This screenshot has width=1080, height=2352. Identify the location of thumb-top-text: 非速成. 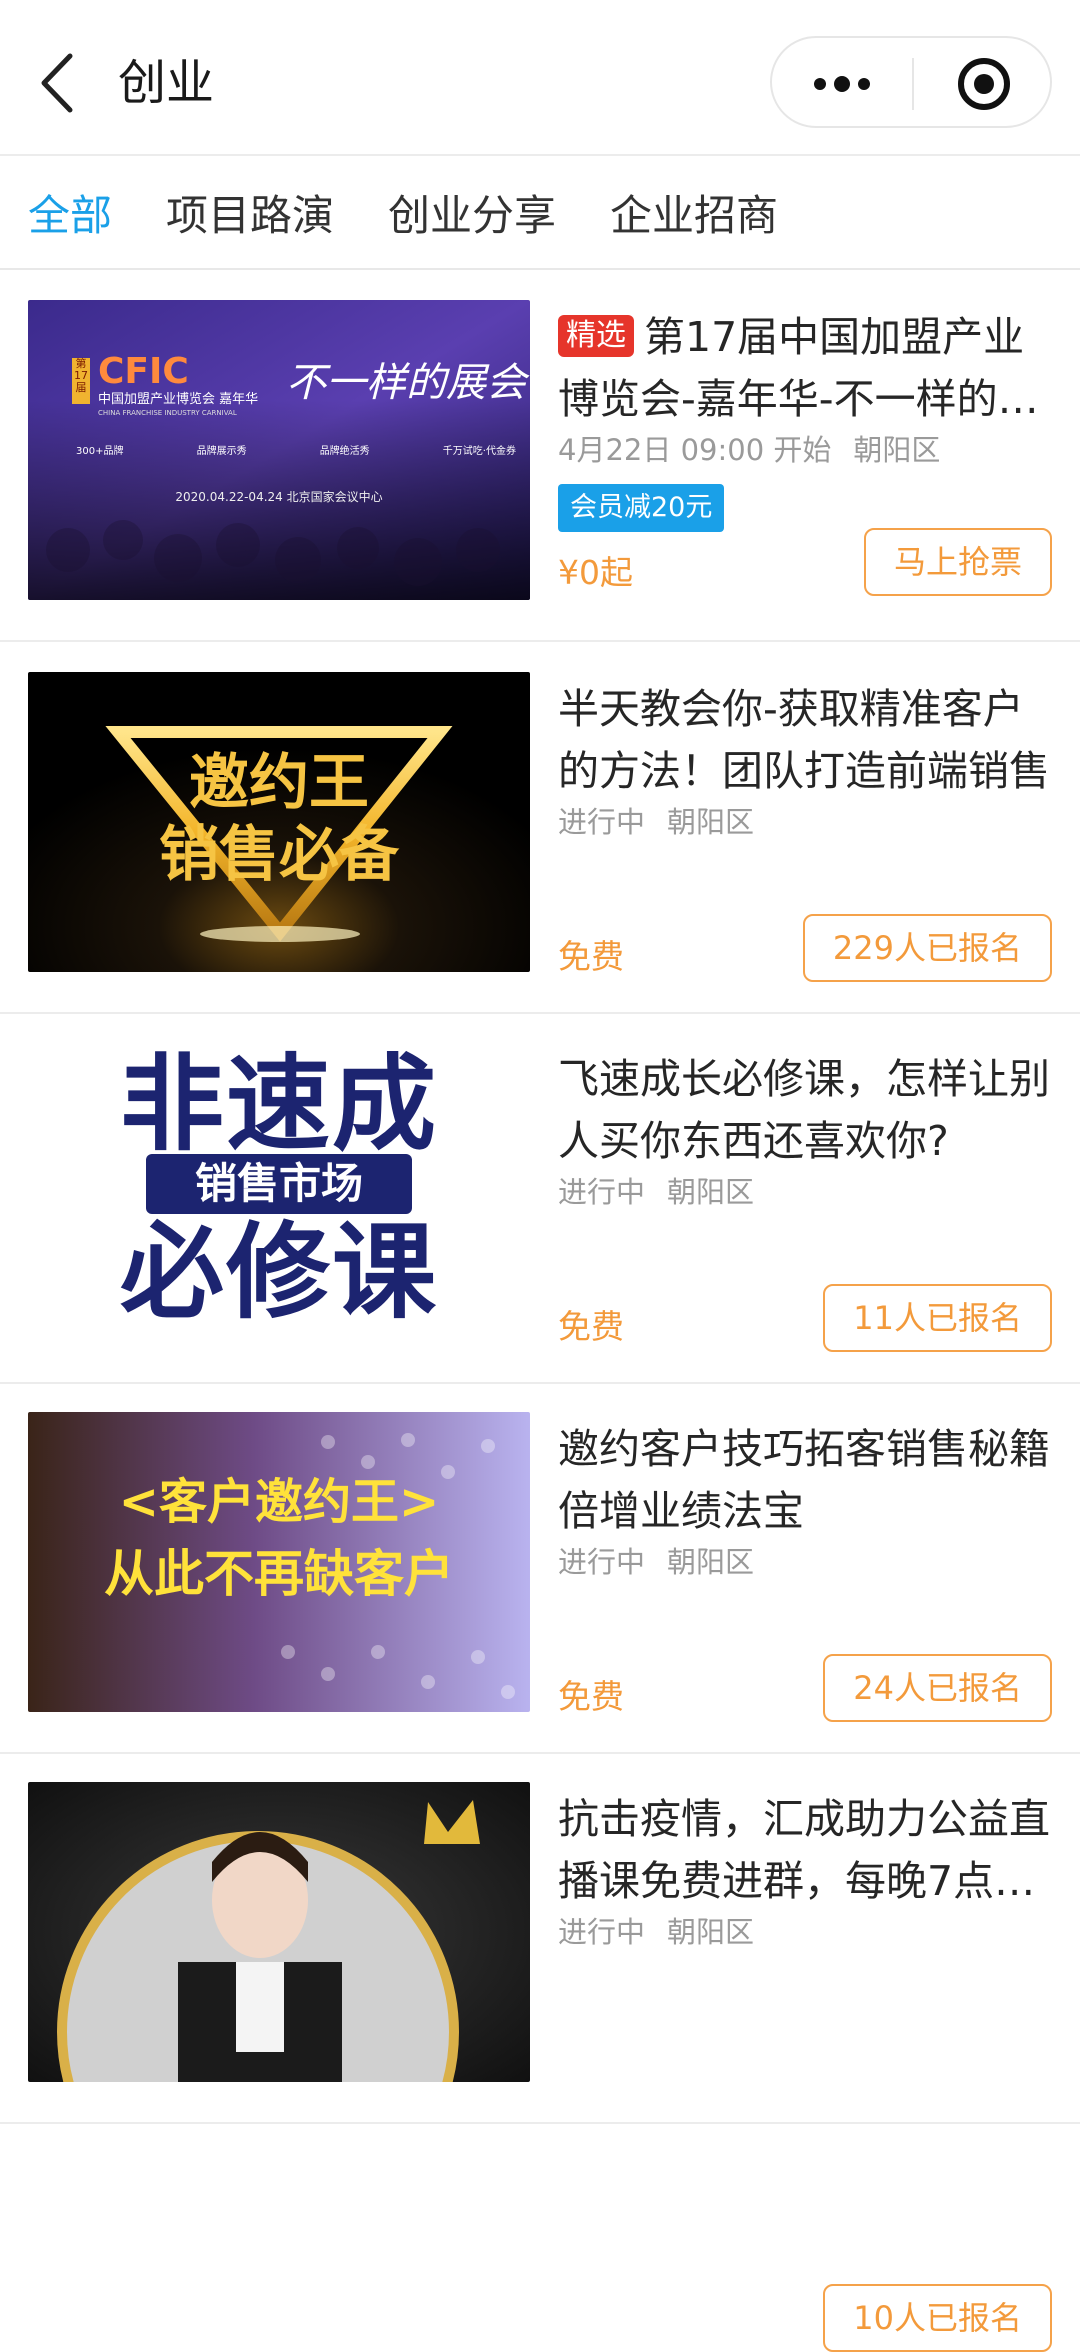
(278, 1104).